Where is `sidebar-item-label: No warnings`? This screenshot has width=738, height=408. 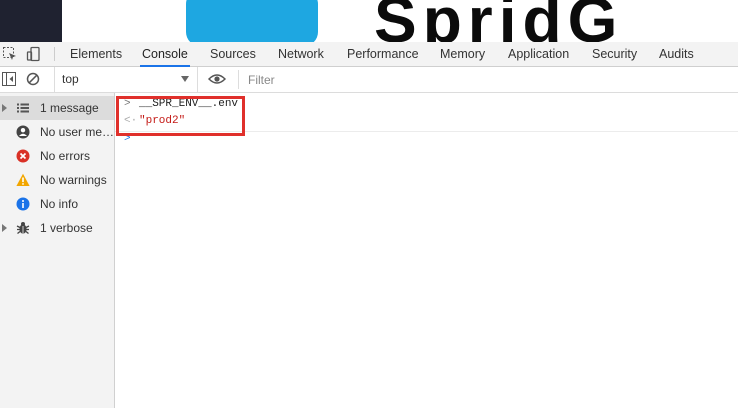 sidebar-item-label: No warnings is located at coordinates (73, 180).